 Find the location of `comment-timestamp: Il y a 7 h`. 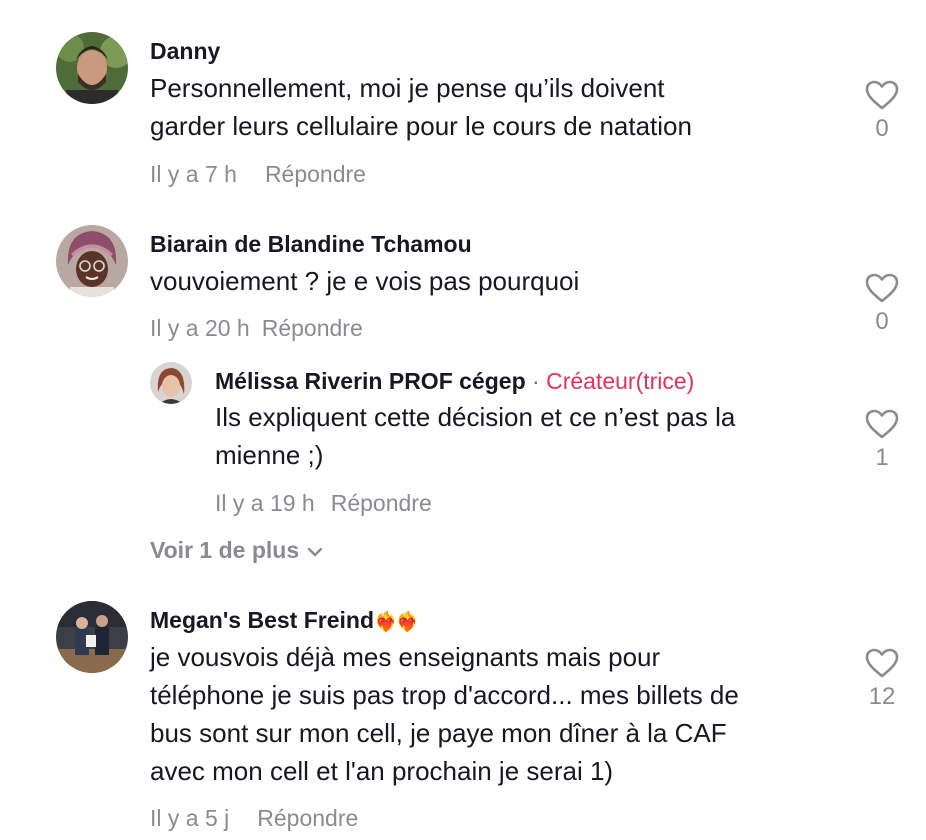

comment-timestamp: Il y a 7 h is located at coordinates (193, 174).